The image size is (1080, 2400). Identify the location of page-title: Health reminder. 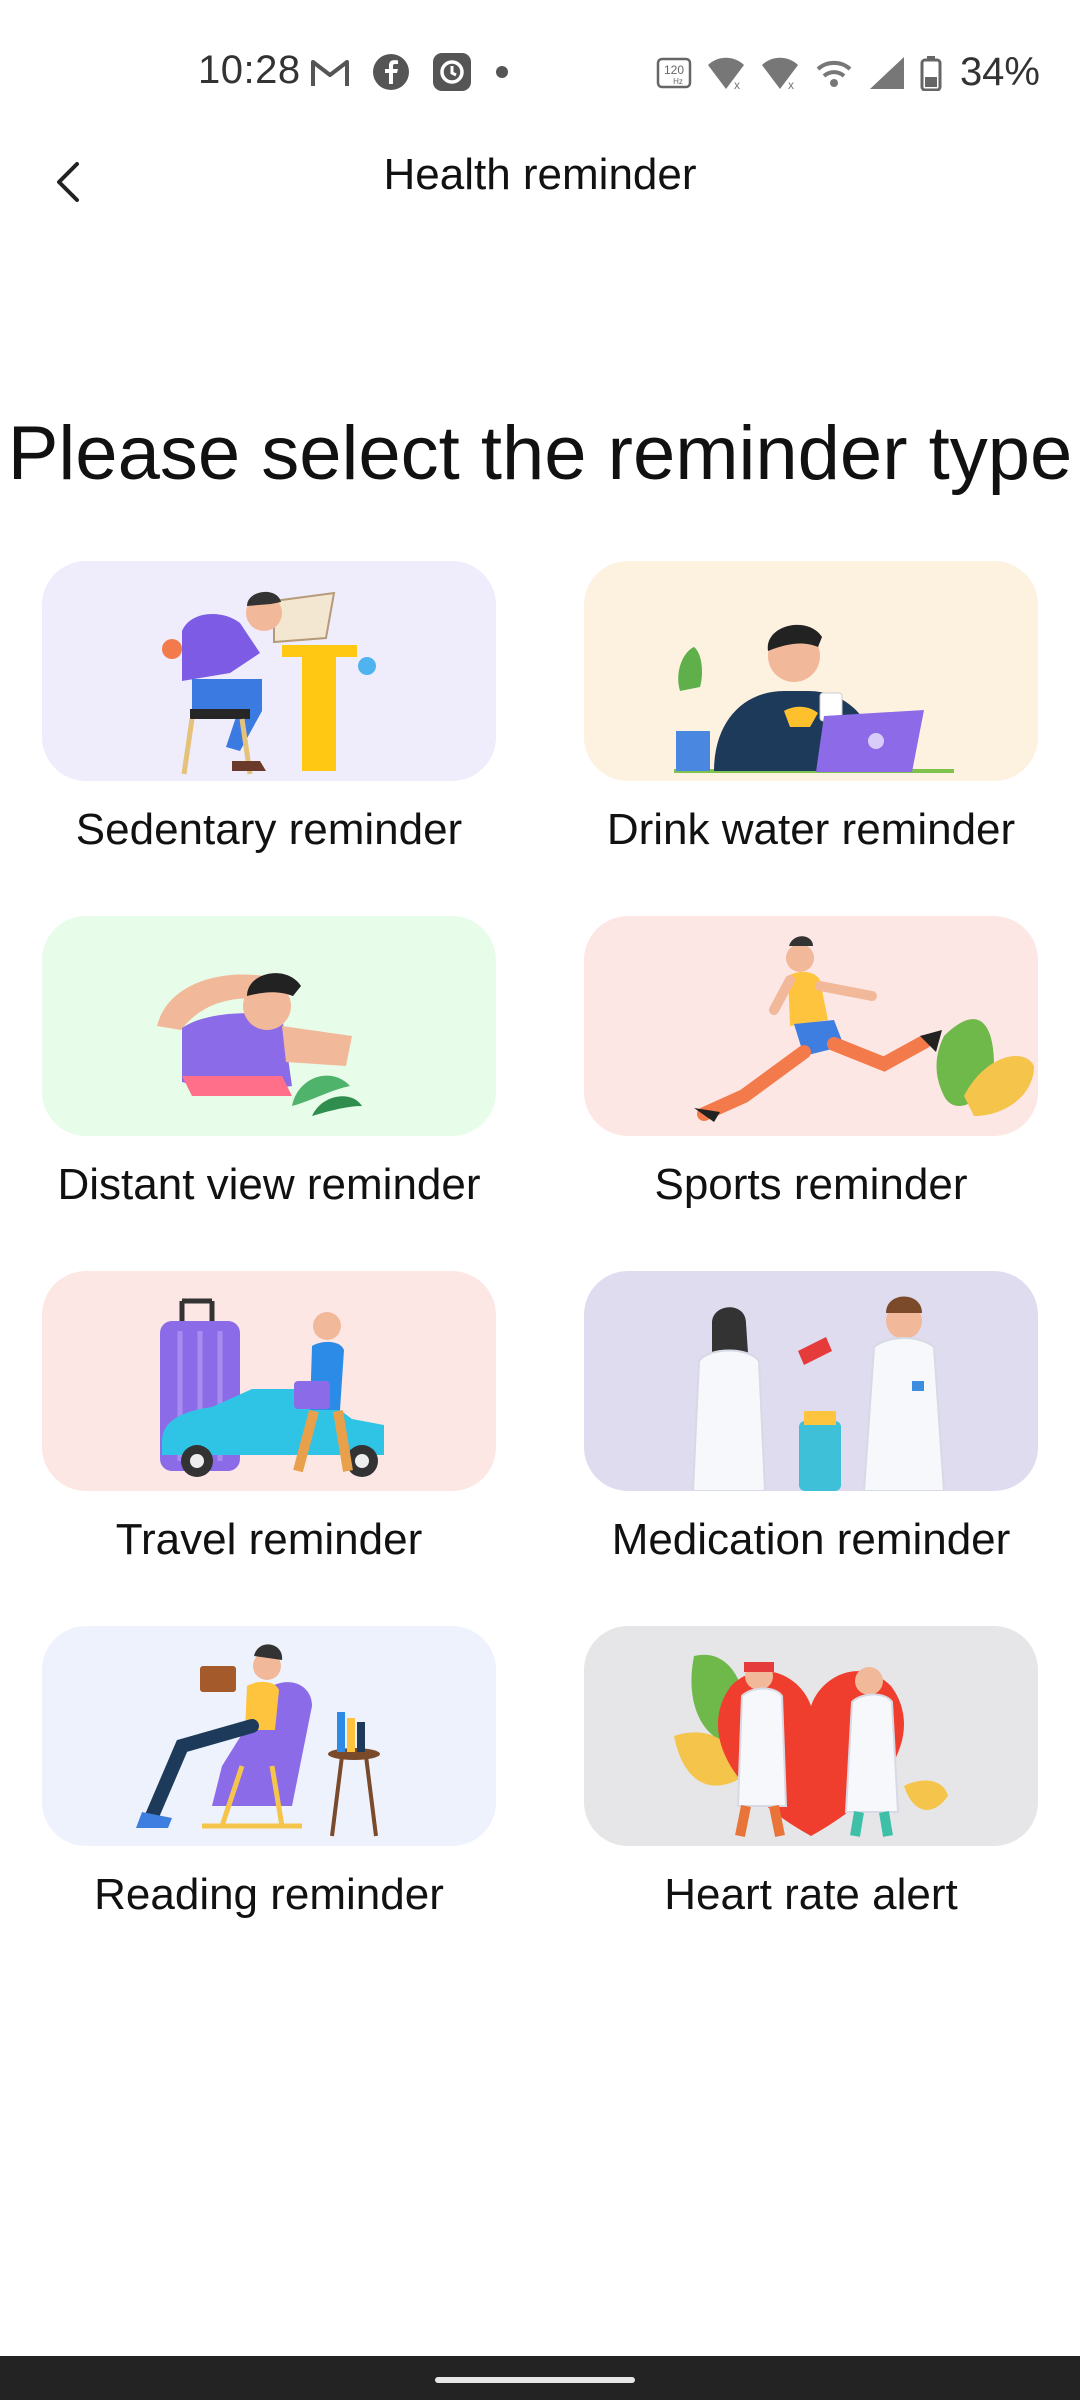
(540, 174).